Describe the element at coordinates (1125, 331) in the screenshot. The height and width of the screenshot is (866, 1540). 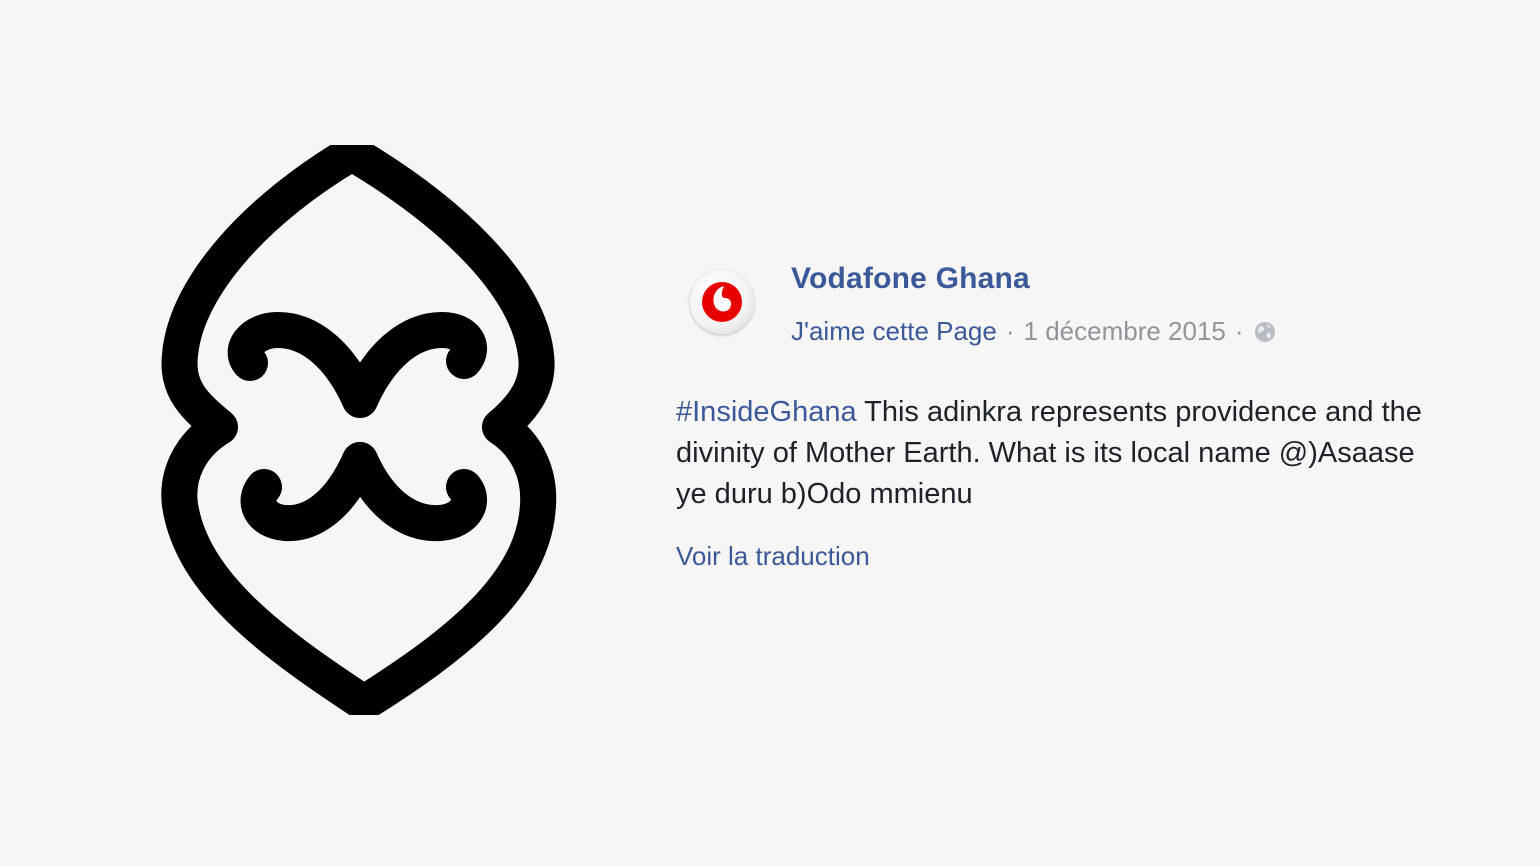
I see `post-date: 1 décembre 2015` at that location.